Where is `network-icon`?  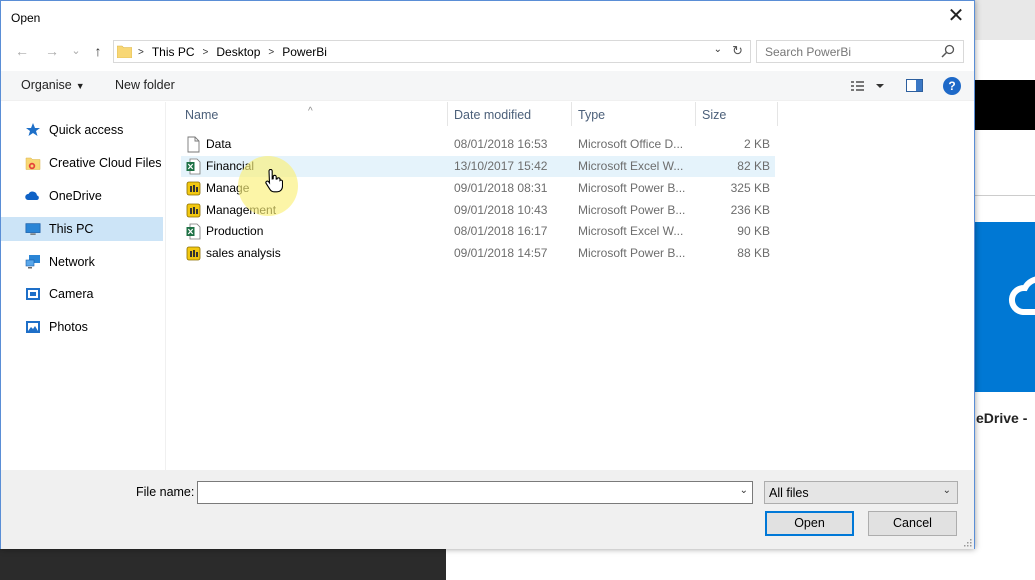
network-icon is located at coordinates (33, 262).